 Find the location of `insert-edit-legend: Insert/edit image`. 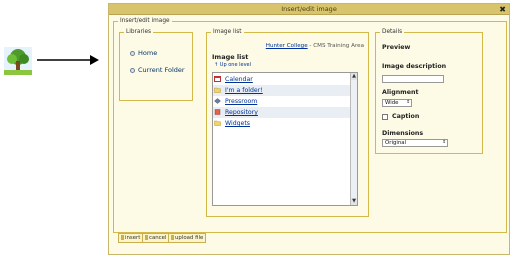

insert-edit-legend: Insert/edit image is located at coordinates (145, 21).